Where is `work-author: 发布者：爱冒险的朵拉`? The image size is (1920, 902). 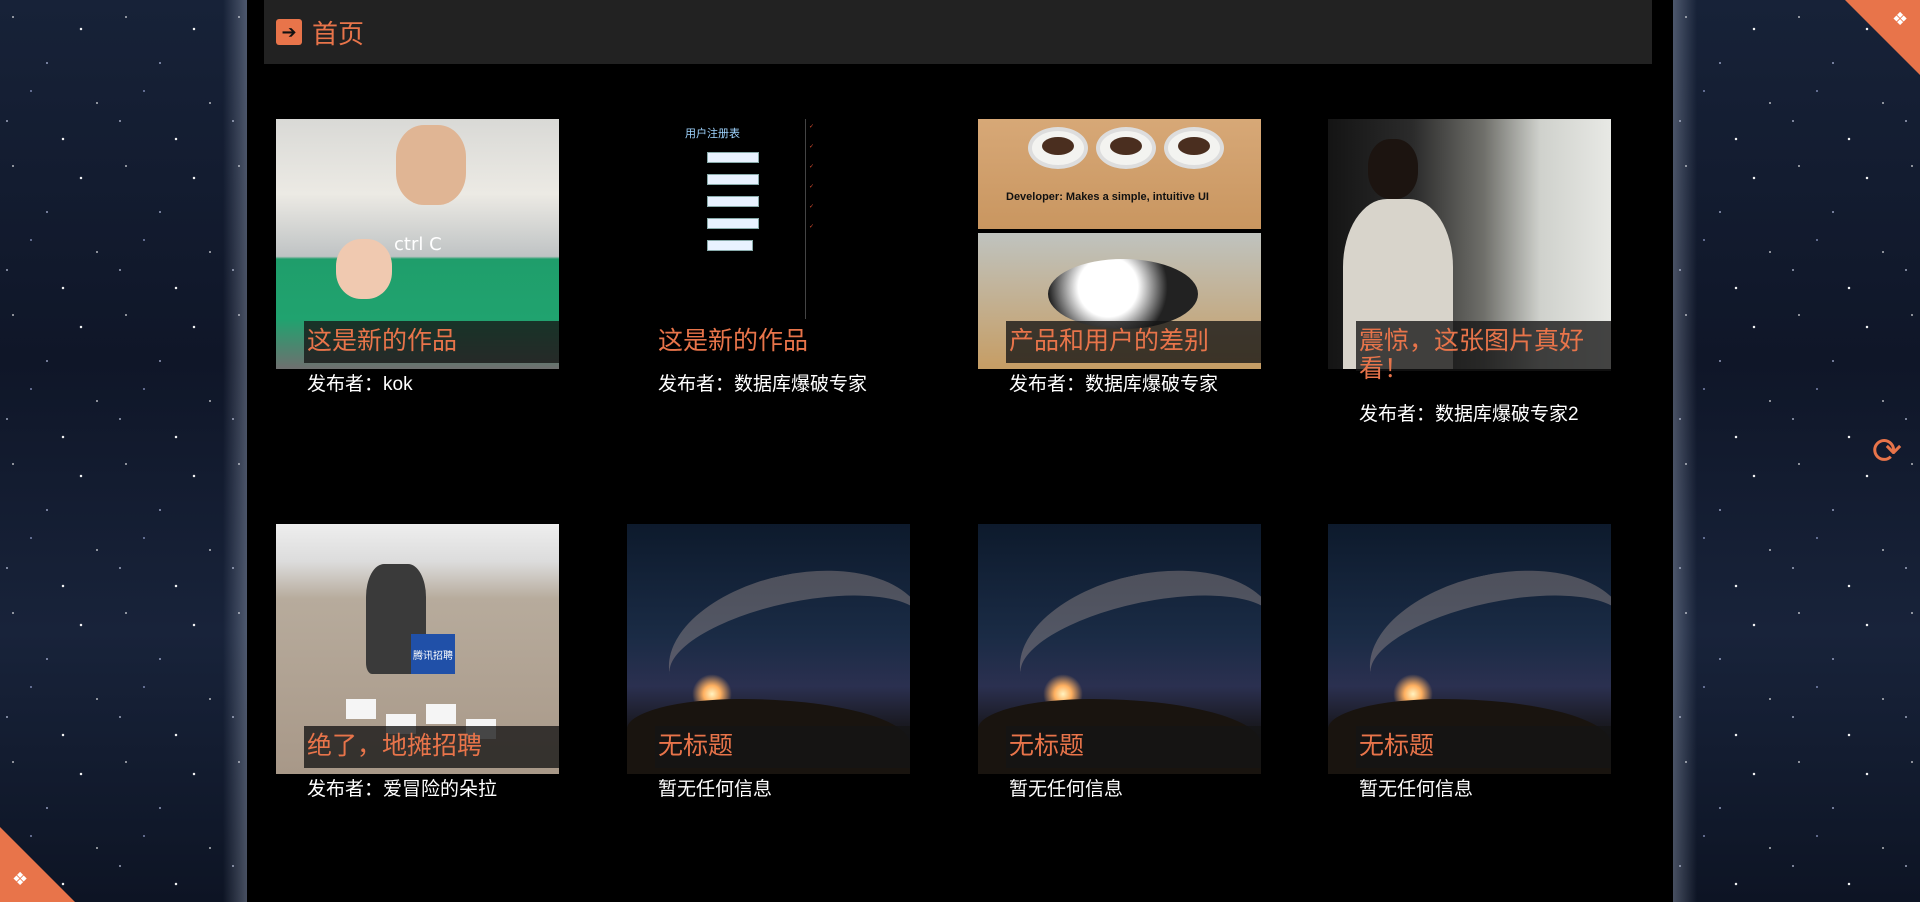
work-author: 发布者：爱冒险的朵拉 is located at coordinates (402, 789).